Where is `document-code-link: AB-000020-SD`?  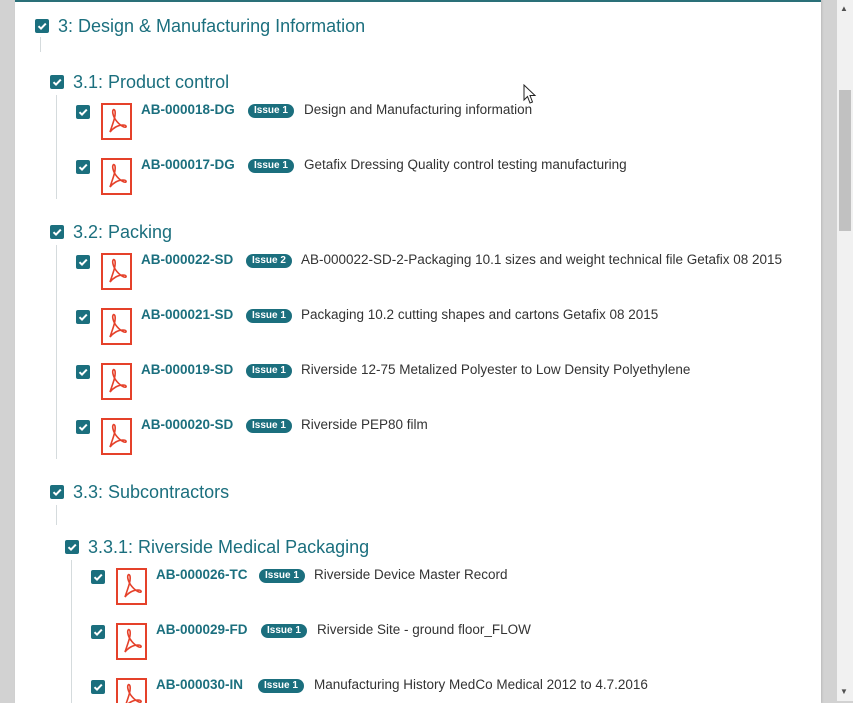 document-code-link: AB-000020-SD is located at coordinates (187, 425).